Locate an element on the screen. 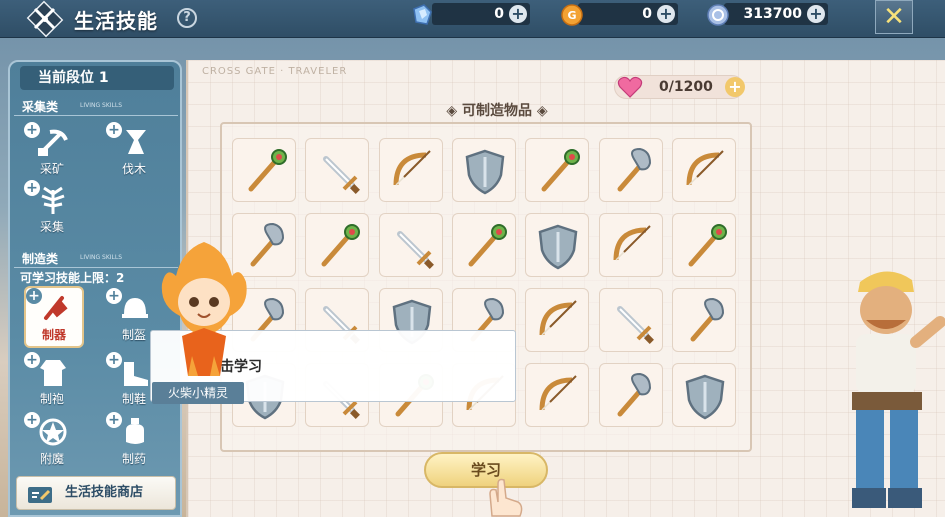  skill-label: 伐木 is located at coordinates (133, 169).